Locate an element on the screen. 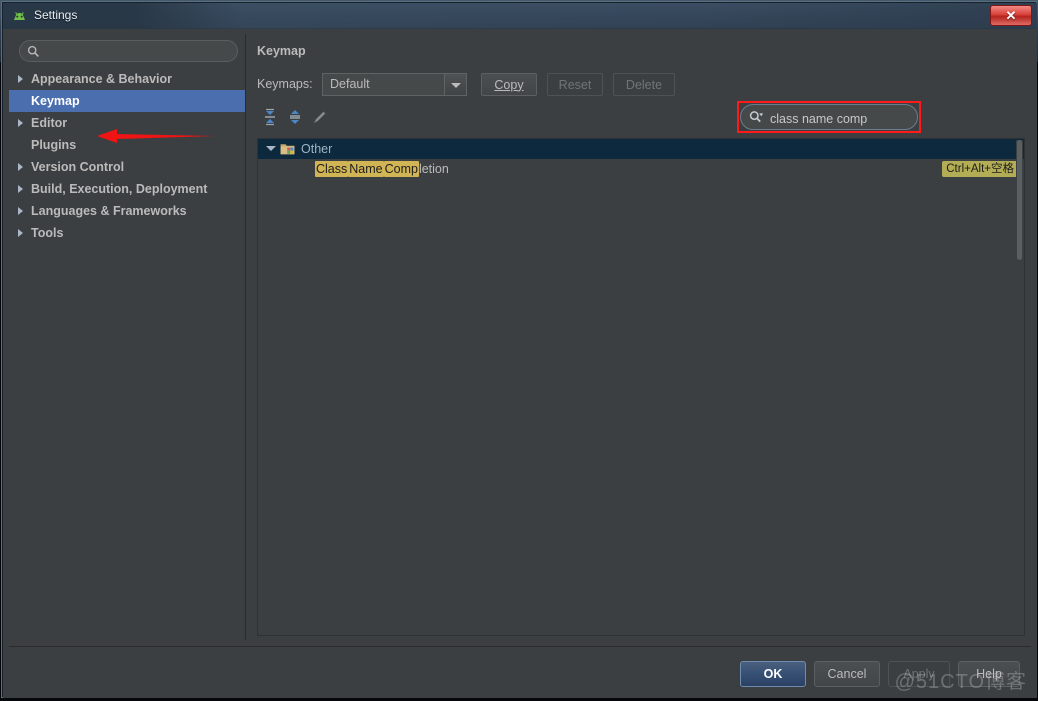 The width and height of the screenshot is (1038, 701). match-part-1: Class is located at coordinates (332, 169).